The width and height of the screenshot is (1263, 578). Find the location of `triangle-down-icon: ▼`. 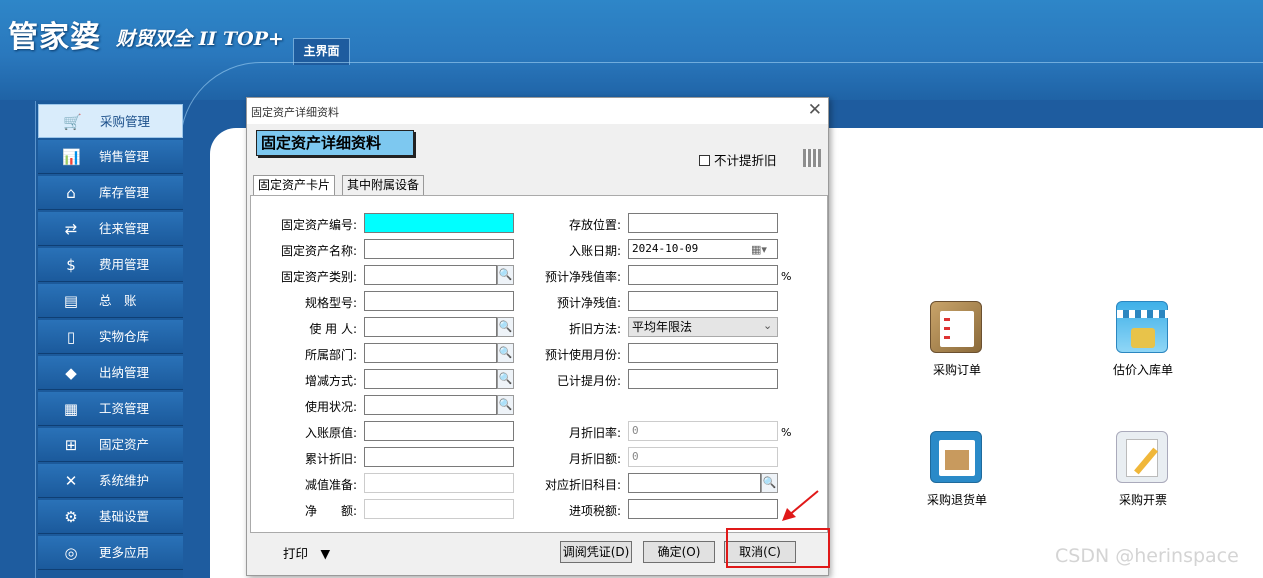

triangle-down-icon: ▼ is located at coordinates (325, 553).